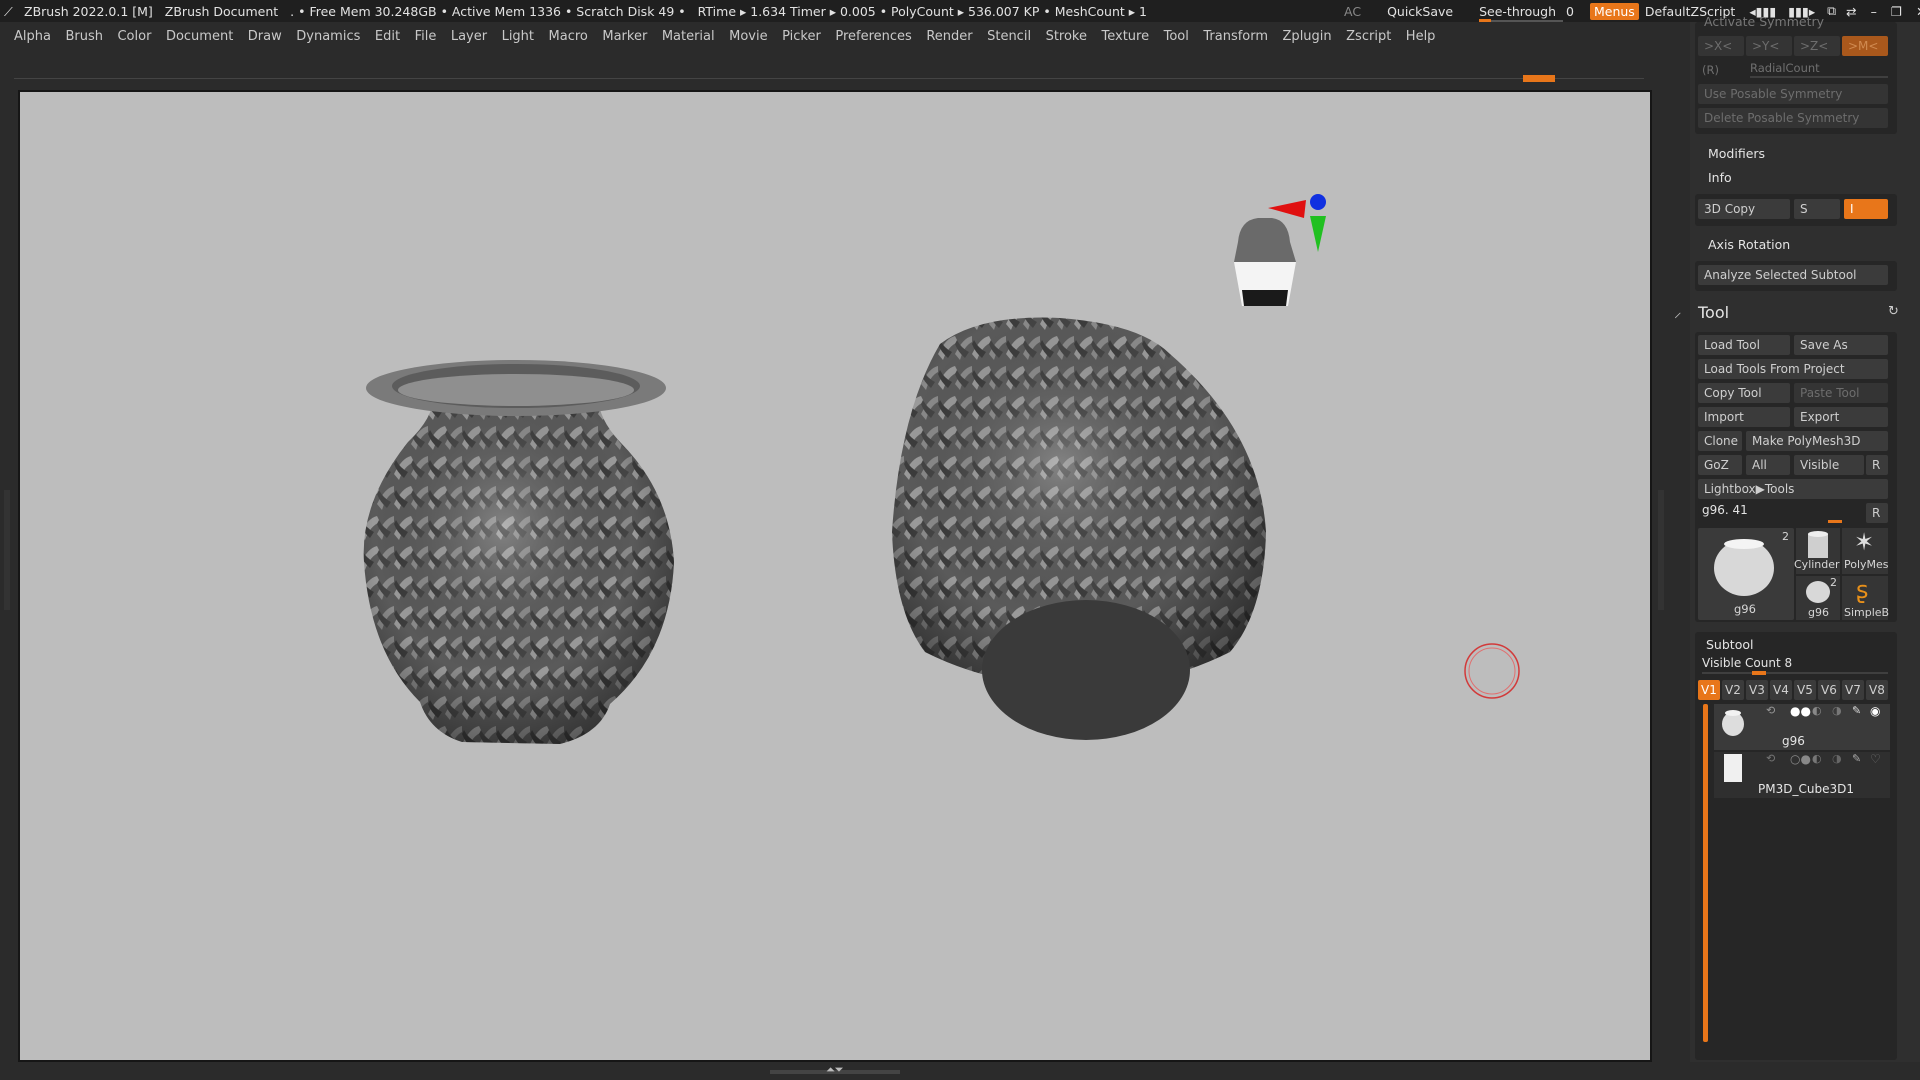 The height and width of the screenshot is (1080, 1920). Describe the element at coordinates (1793, 118) in the screenshot. I see `delete-posable-symmetry-button: Delete Posable Symmetry` at that location.